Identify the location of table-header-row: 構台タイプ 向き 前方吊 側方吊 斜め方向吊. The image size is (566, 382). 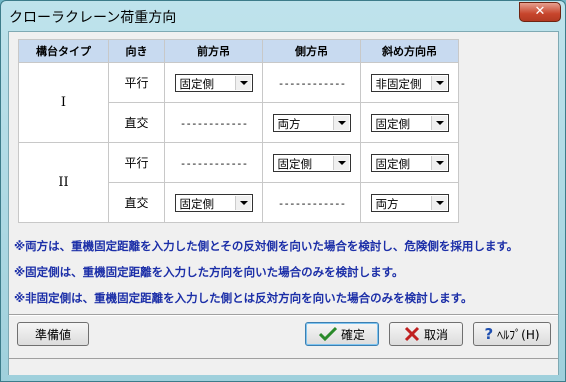
(238, 51).